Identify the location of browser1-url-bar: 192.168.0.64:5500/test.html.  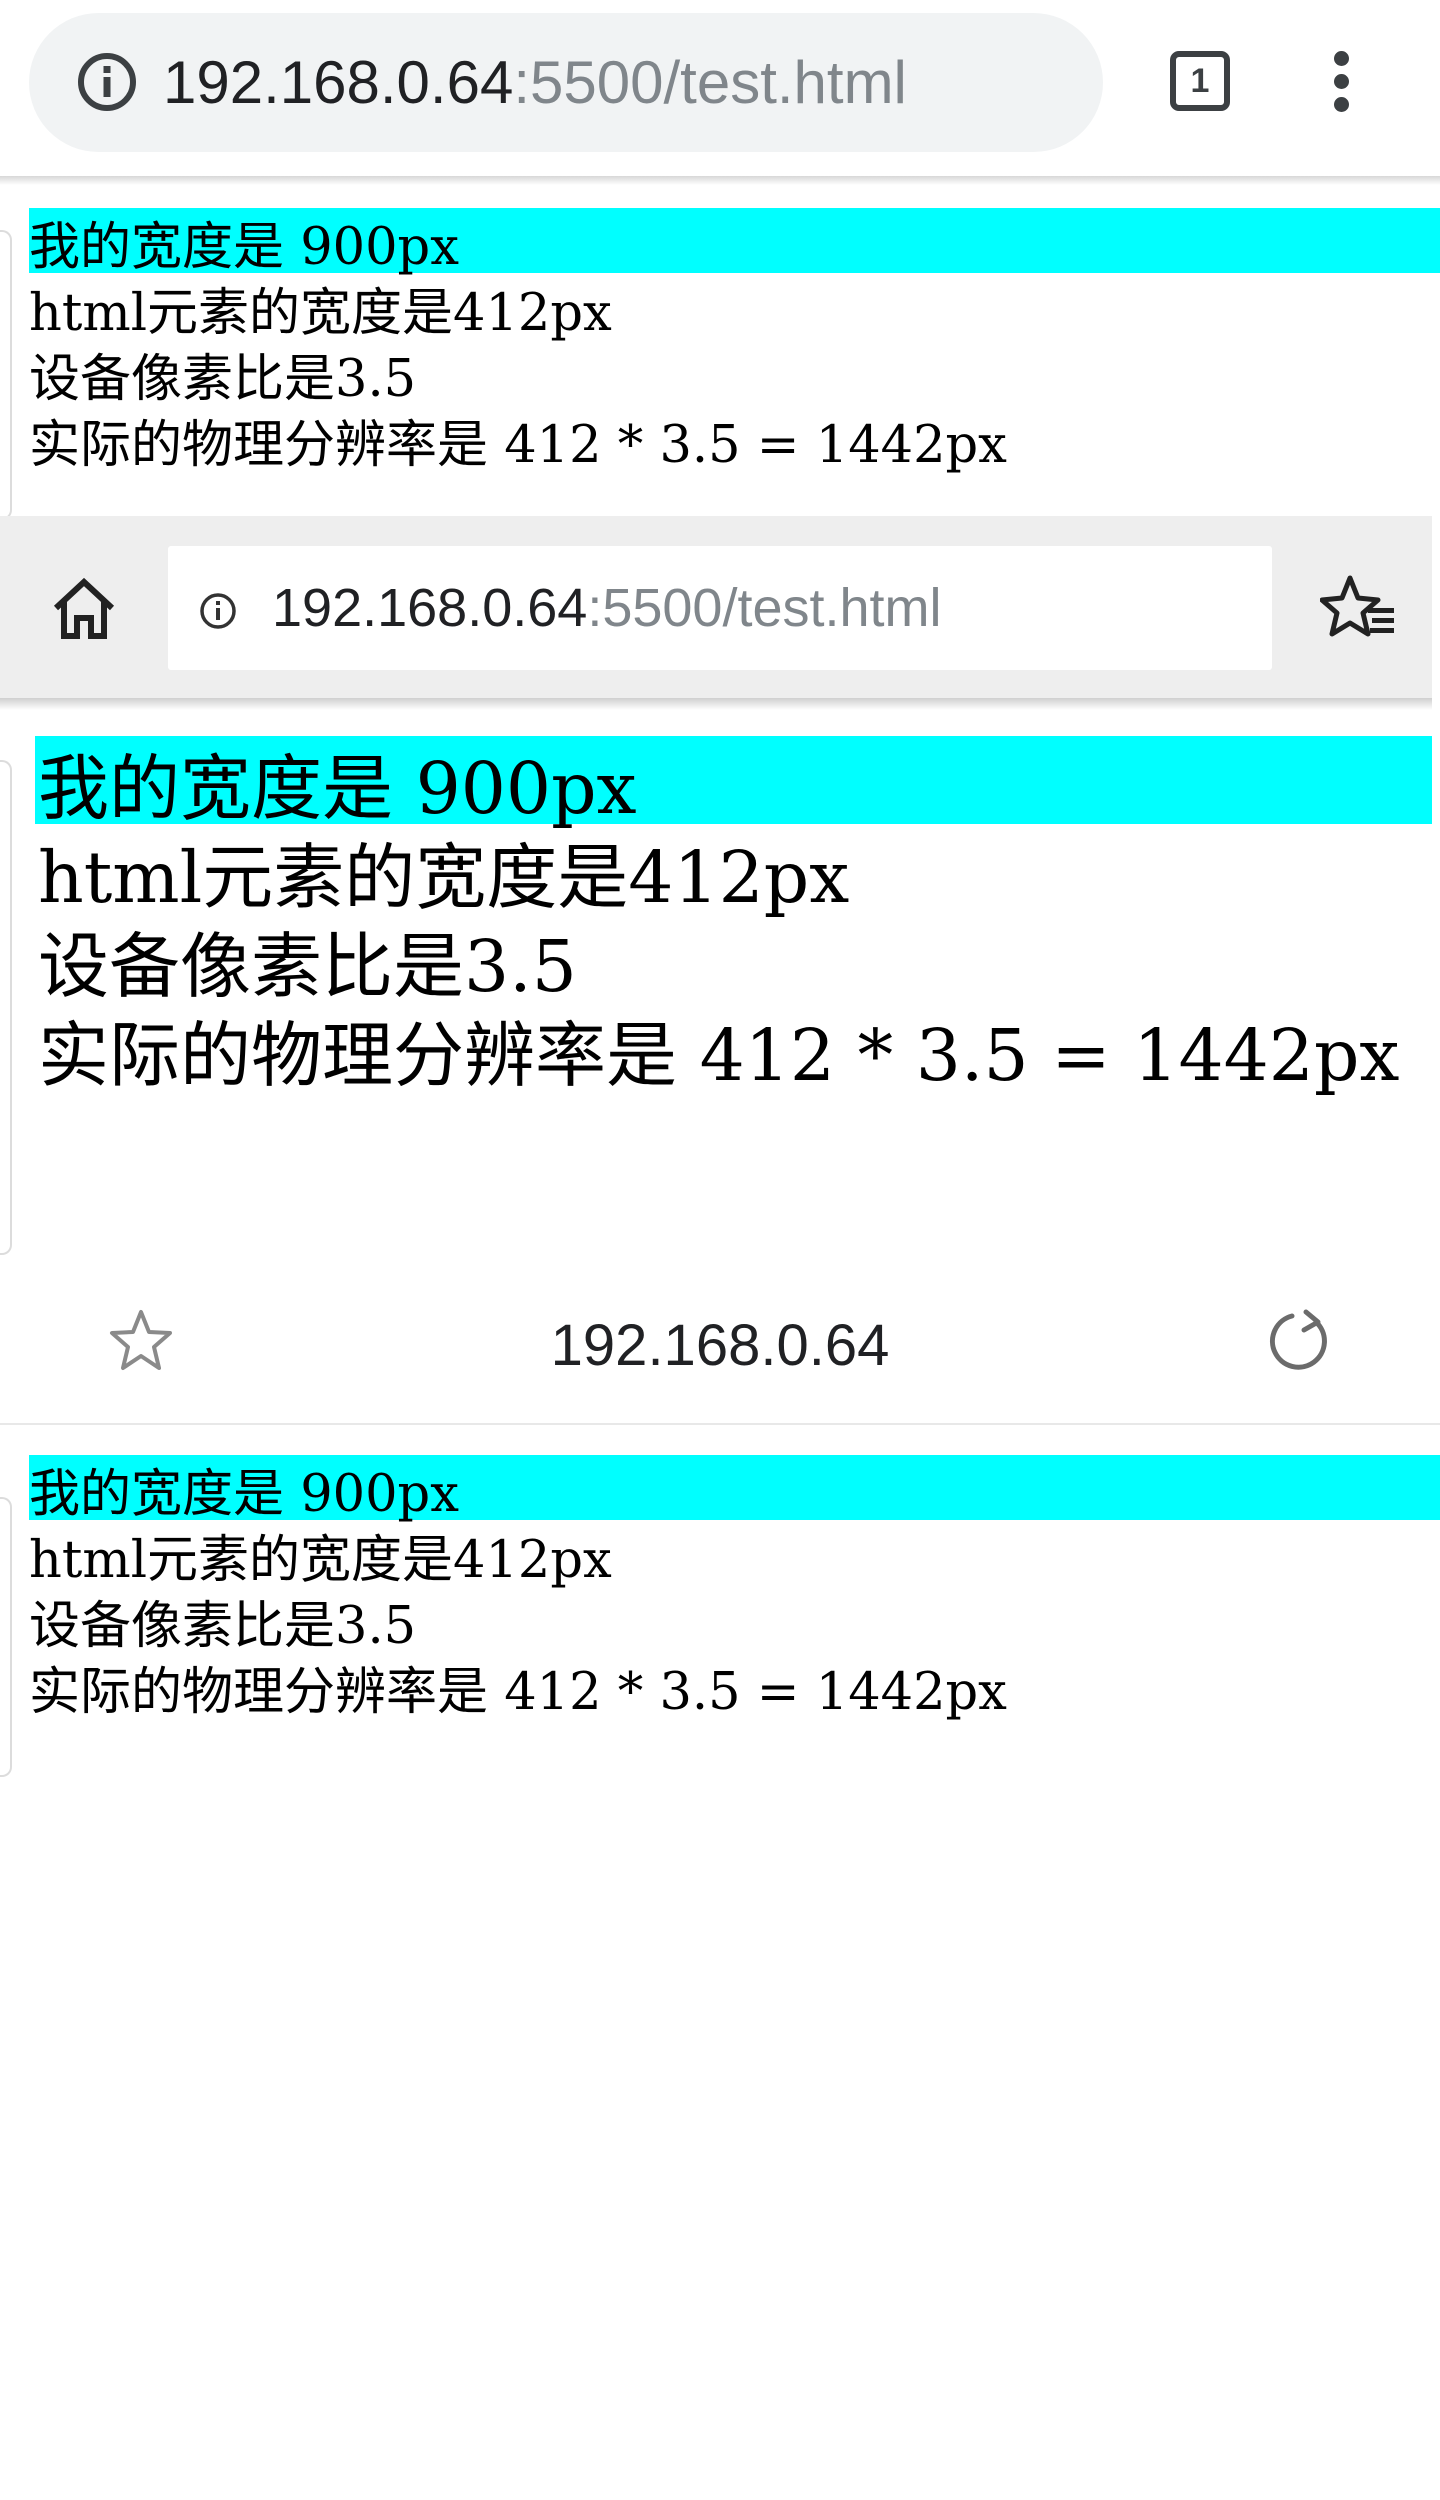
(566, 82).